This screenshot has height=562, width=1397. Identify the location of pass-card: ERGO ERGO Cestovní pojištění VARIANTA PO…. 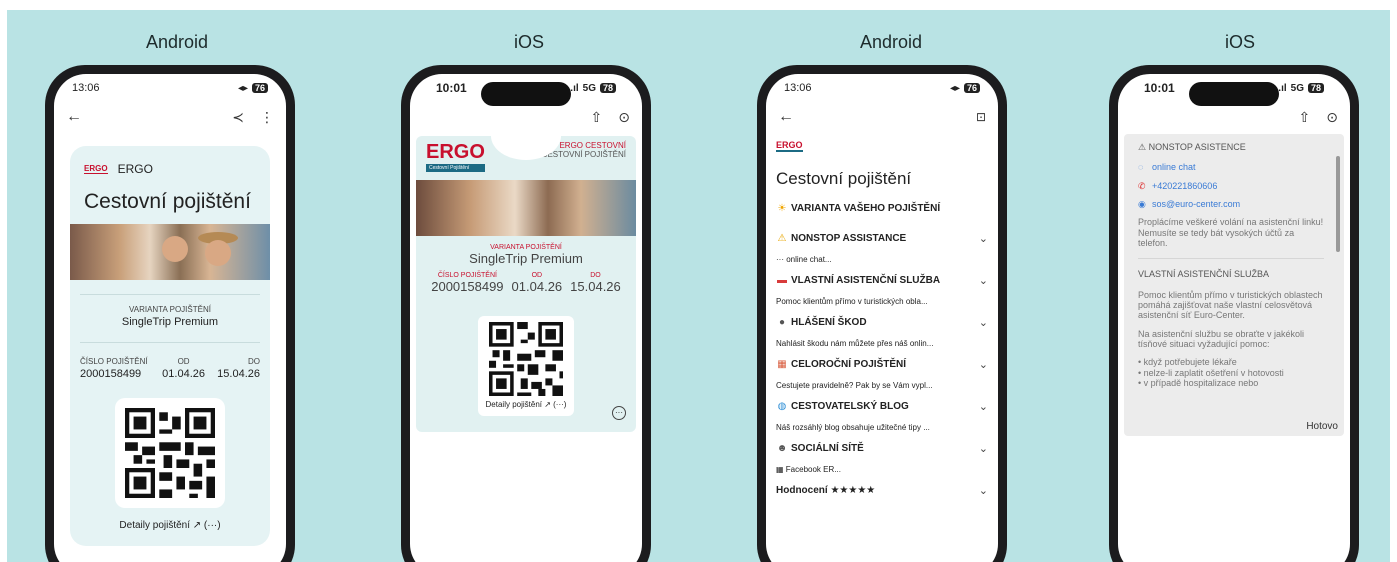
(170, 346).